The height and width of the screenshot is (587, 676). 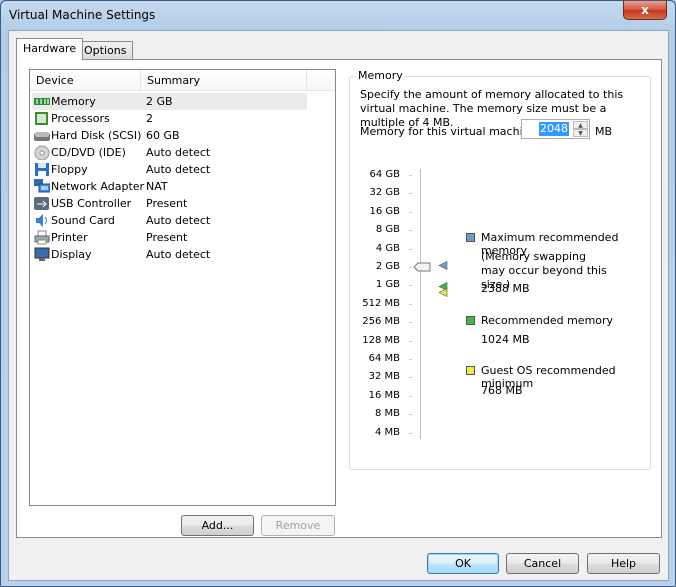 What do you see at coordinates (82, 15) in the screenshot?
I see `window-title: Virtual Machine Settings` at bounding box center [82, 15].